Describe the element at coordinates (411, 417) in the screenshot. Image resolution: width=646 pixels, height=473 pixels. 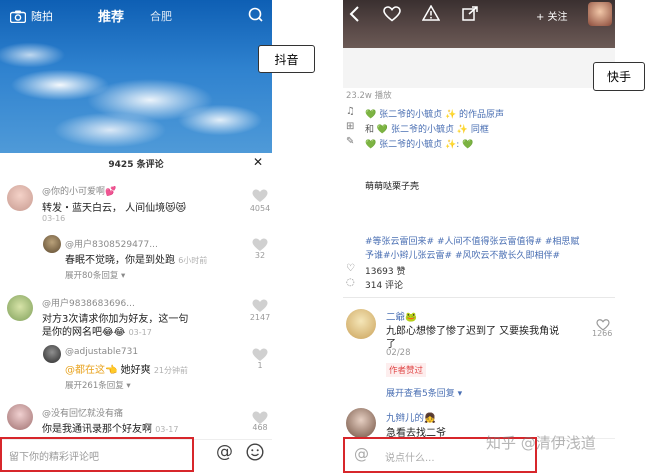
I see `comment-username: 九辫儿的👧` at that location.